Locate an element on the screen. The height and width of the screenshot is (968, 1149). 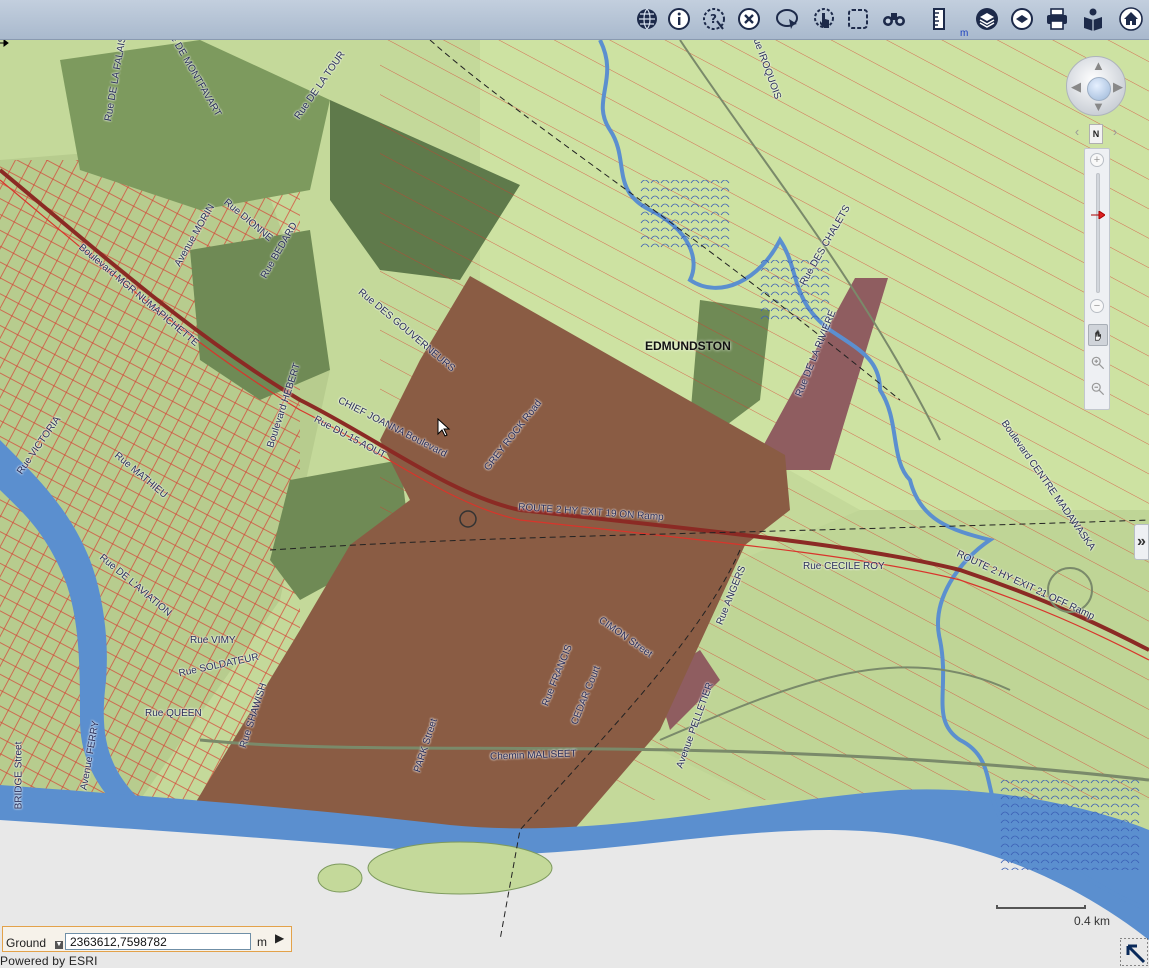
binoculars-icon is located at coordinates (894, 19).